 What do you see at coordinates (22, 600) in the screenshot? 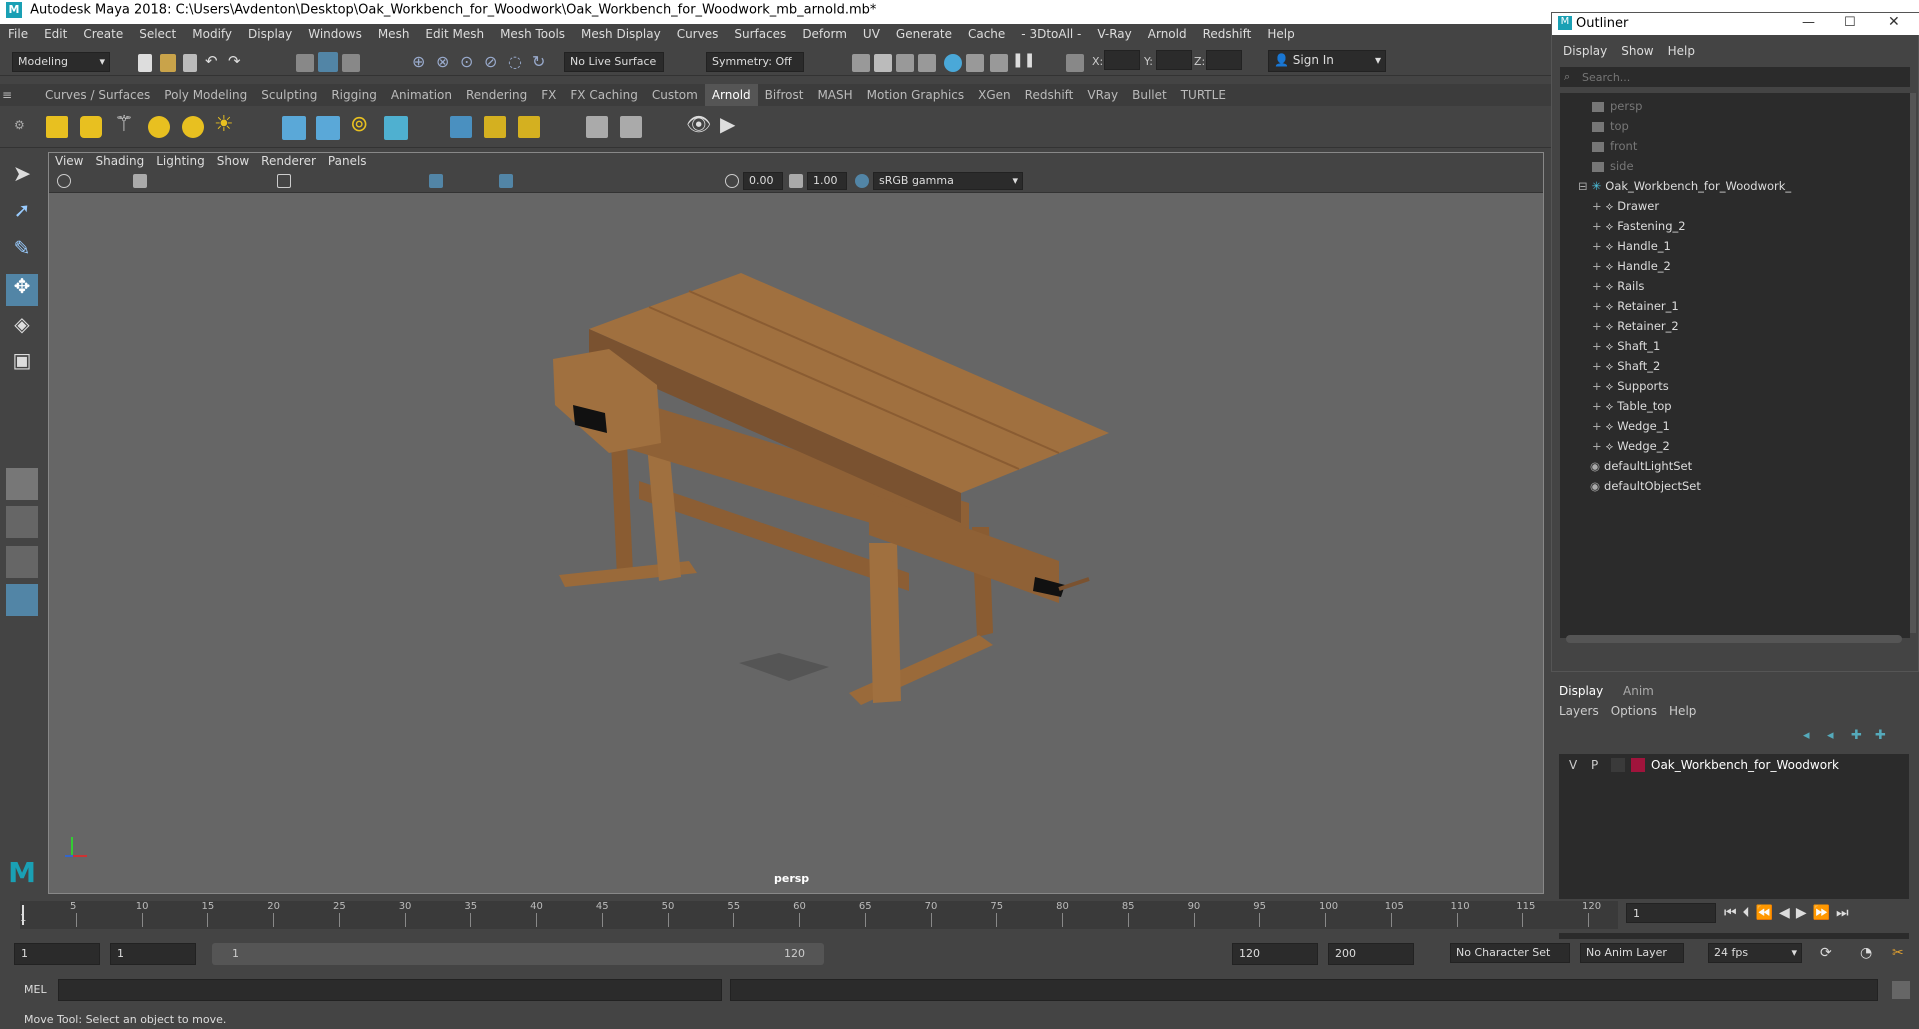
I see `outliner-layout-icon` at bounding box center [22, 600].